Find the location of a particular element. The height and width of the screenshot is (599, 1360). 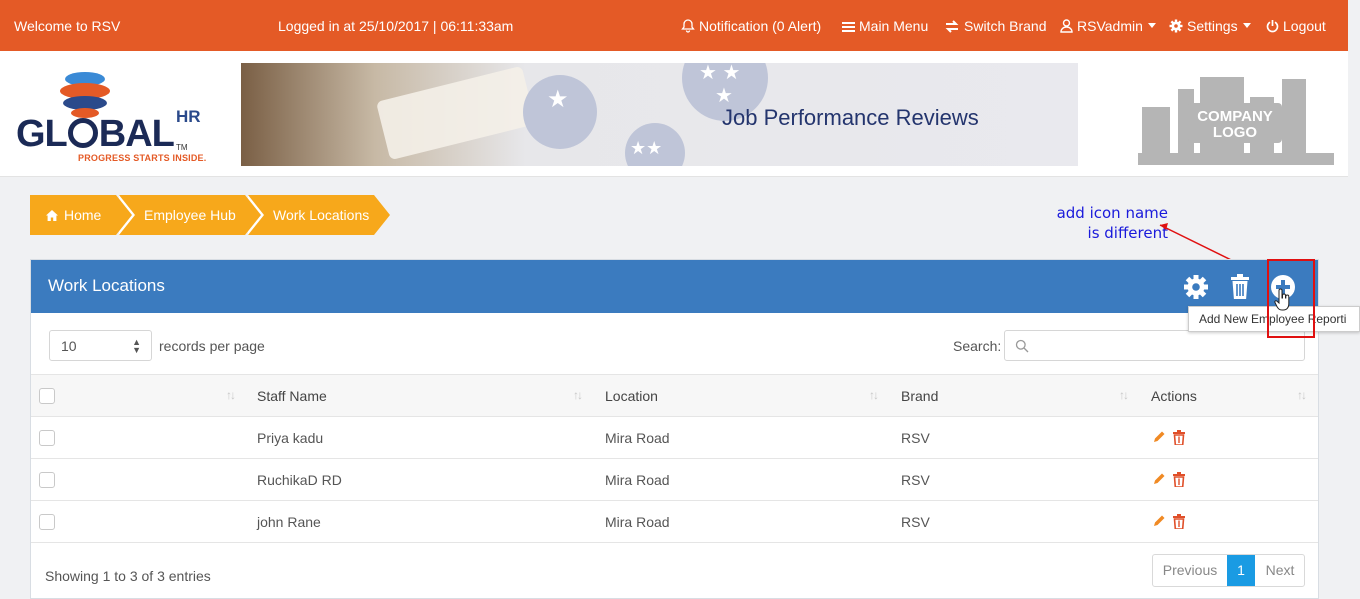

table-row: RuchikaD RD Mira Road RSV is located at coordinates (674, 479).